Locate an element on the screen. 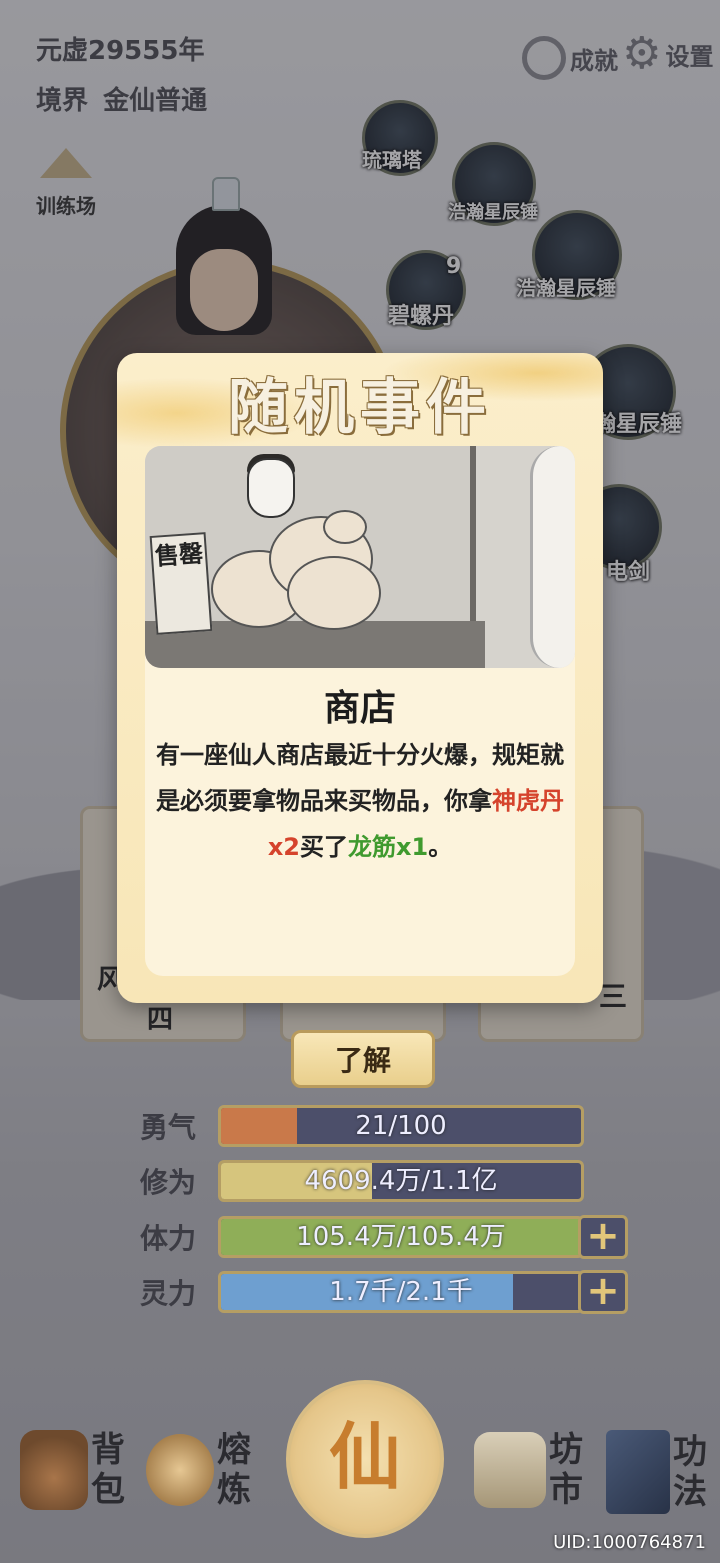  confirm-button: 了解 is located at coordinates (363, 1059).